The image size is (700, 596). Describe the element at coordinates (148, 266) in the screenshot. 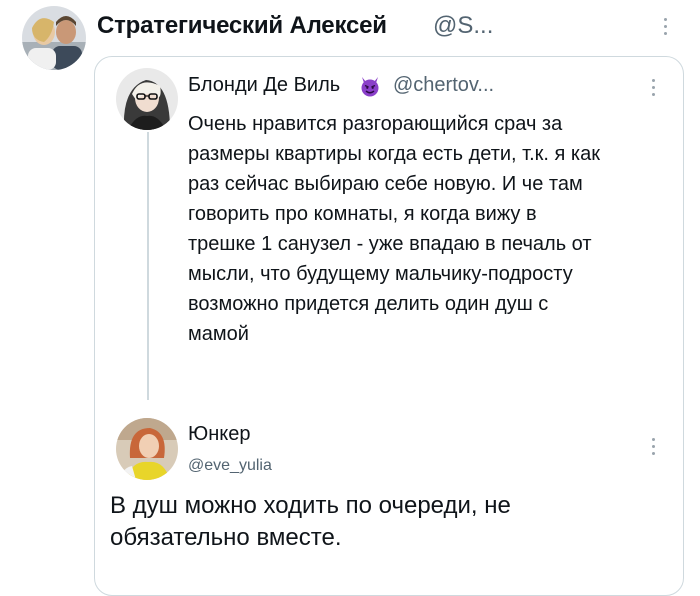

I see `thread-connector-line` at that location.